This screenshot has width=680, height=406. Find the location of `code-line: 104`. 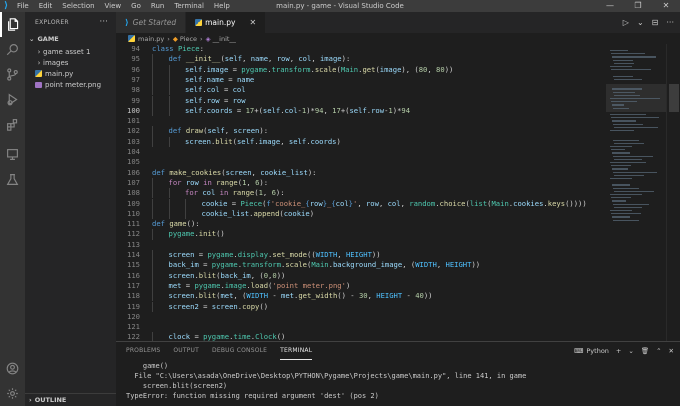

code-line: 104 is located at coordinates (361, 152).